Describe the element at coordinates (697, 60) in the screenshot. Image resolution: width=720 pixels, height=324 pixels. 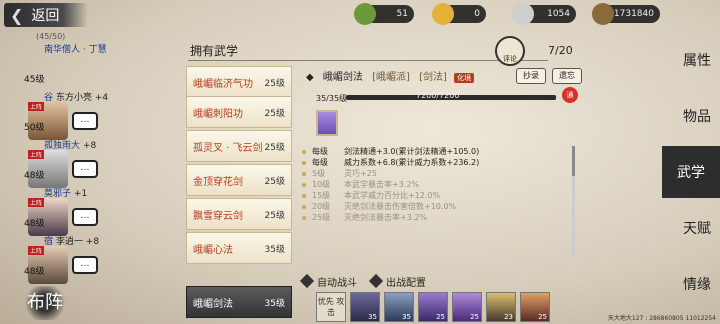
I see `menu-attributes: 属性` at that location.